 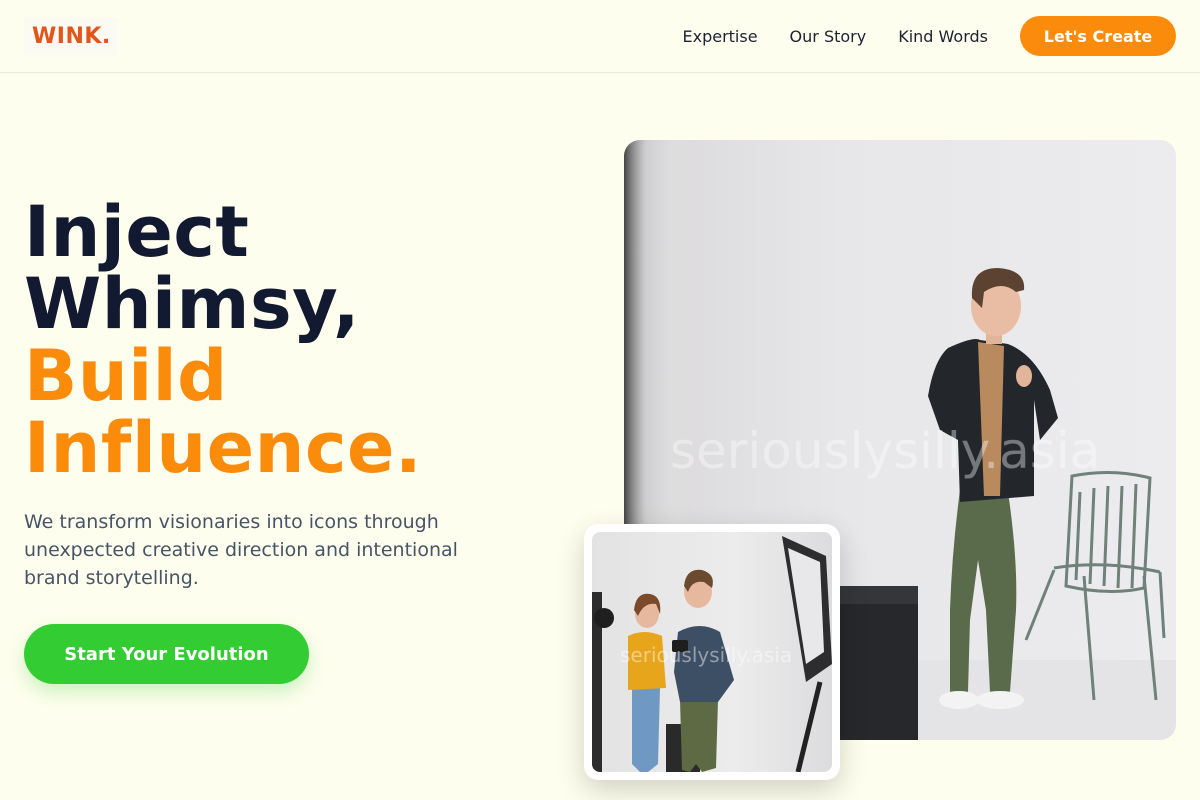 I want to click on logo: WINK., so click(x=71, y=36).